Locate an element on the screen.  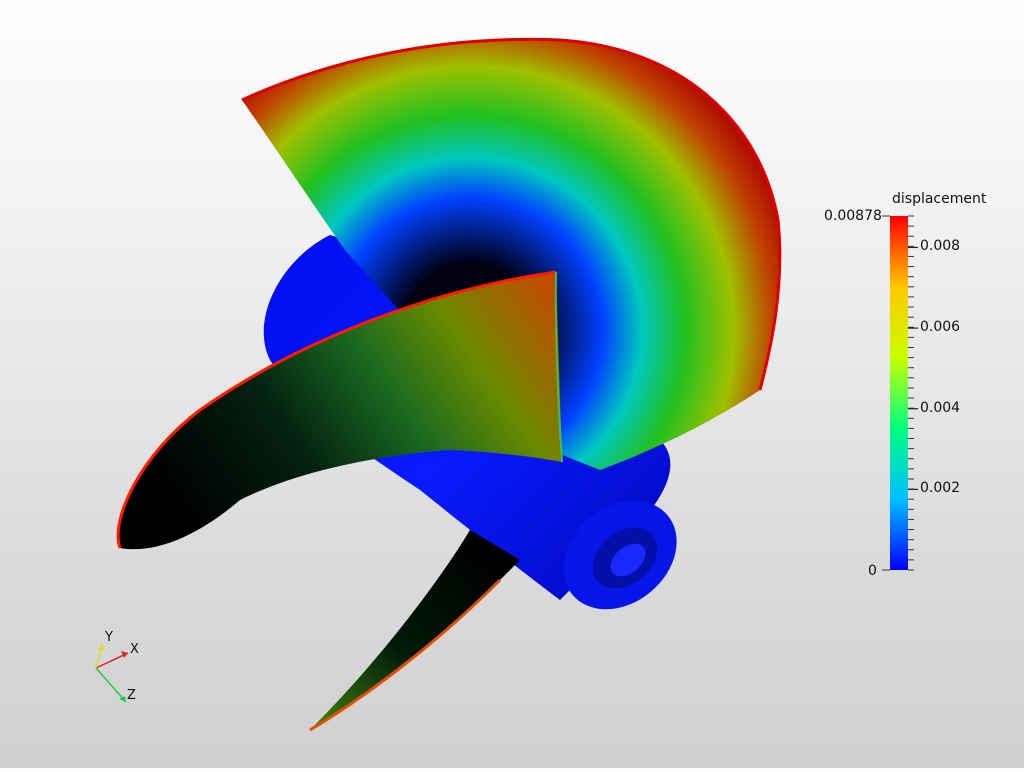
axis-label-z: Z is located at coordinates (131, 695).